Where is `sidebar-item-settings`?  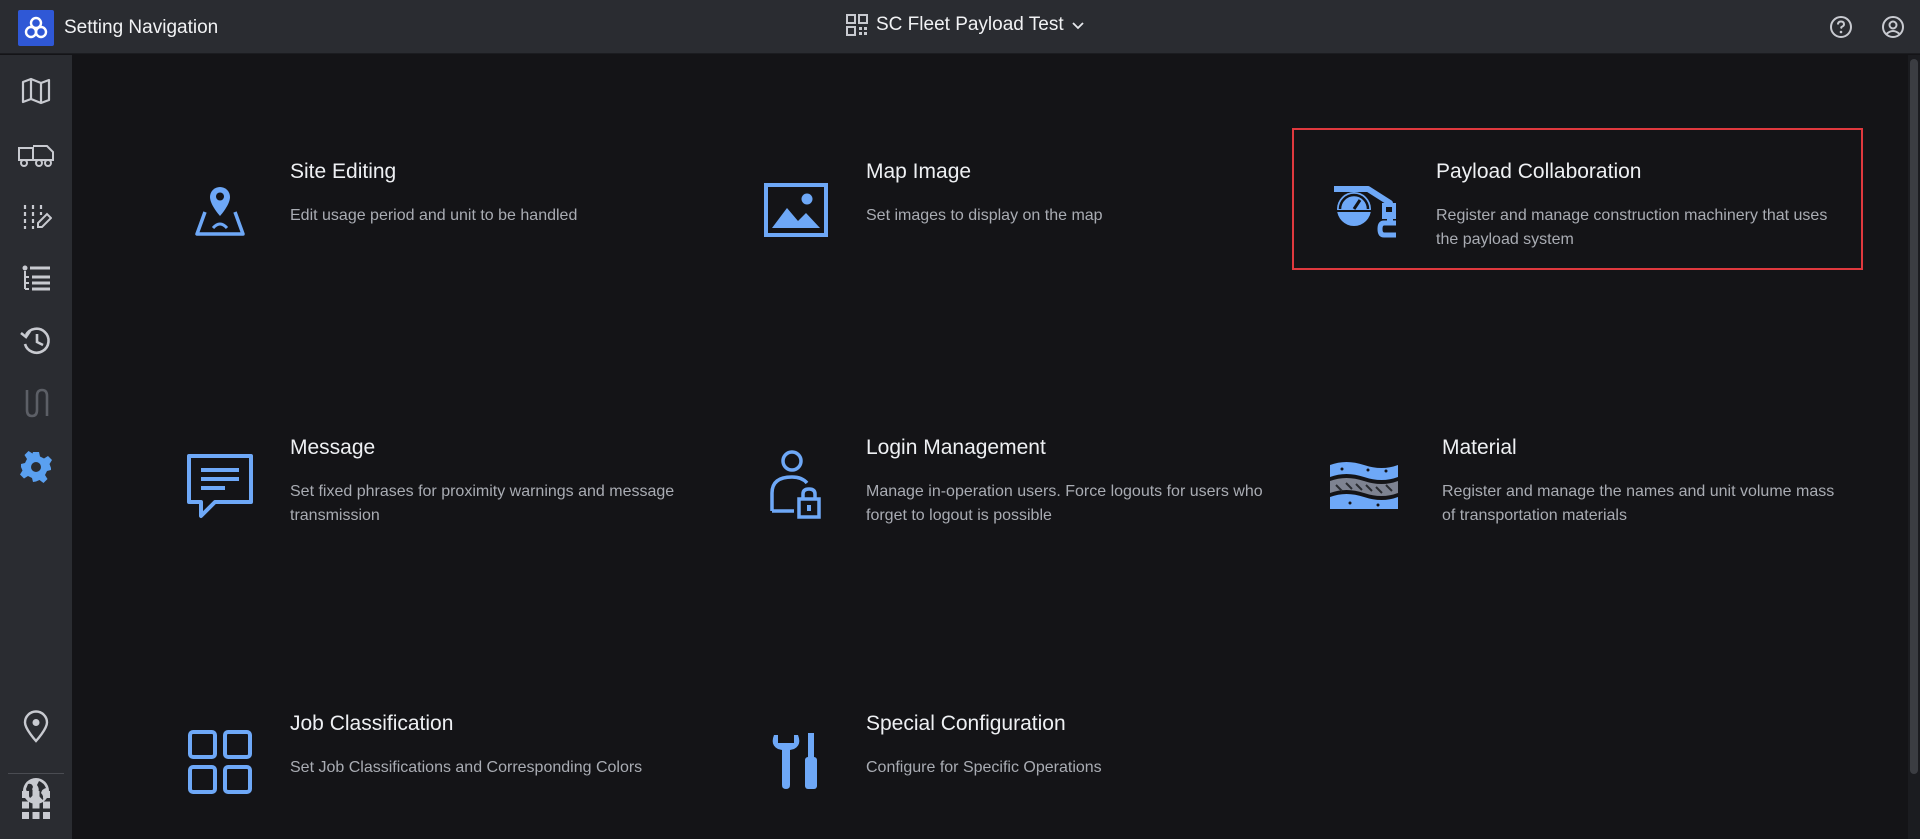 sidebar-item-settings is located at coordinates (36, 467).